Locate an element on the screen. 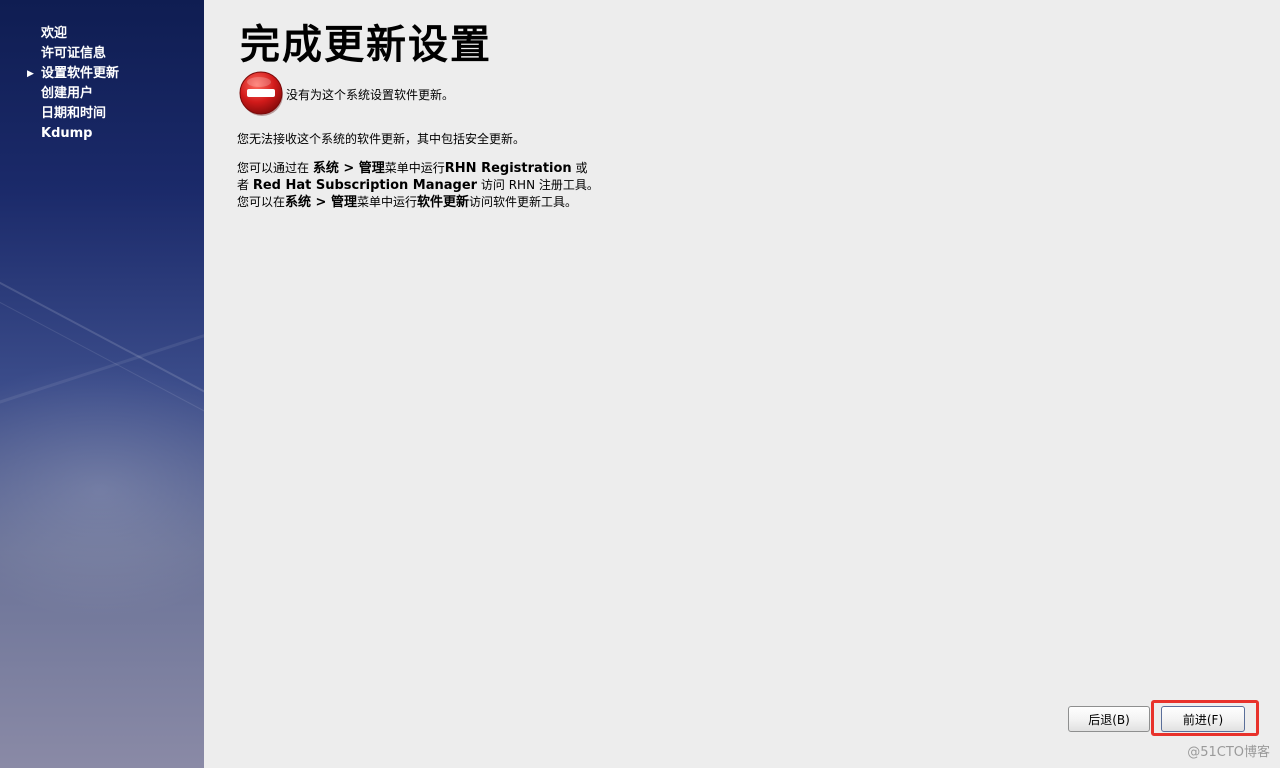  instruction-text: 者 is located at coordinates (245, 185).